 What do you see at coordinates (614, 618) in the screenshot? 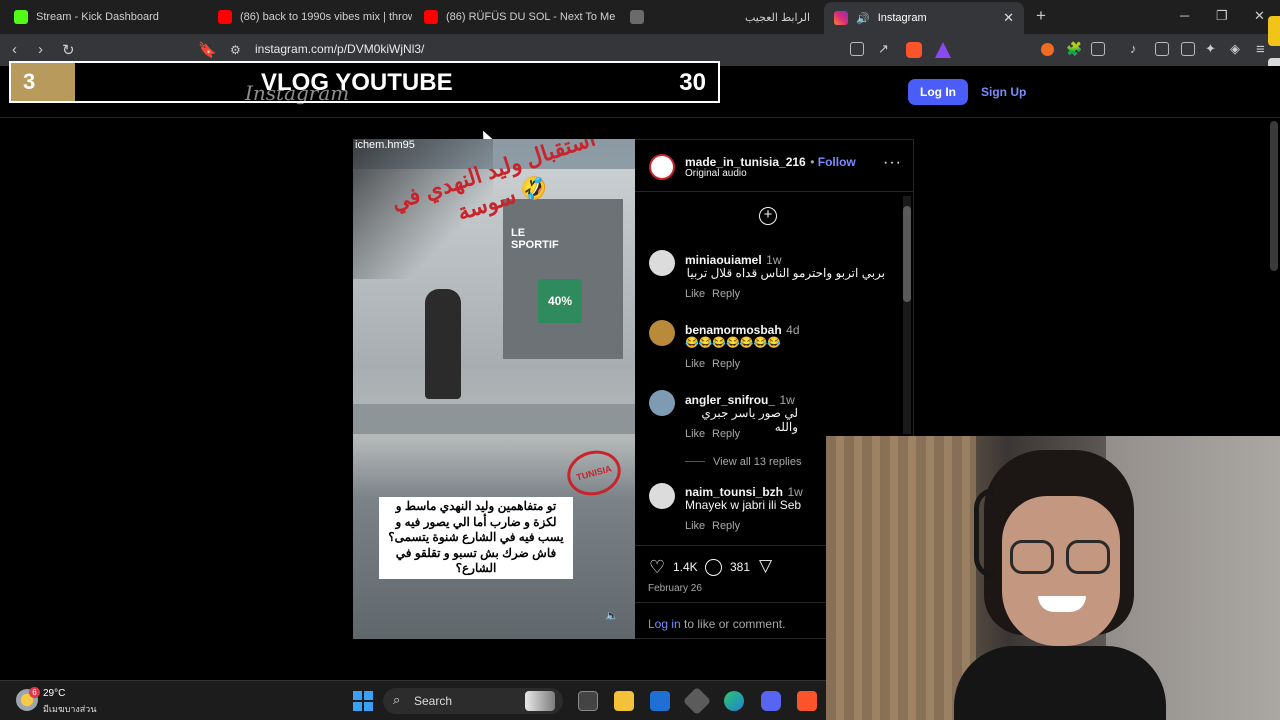
I see `mute-icon: 🔈` at bounding box center [614, 618].